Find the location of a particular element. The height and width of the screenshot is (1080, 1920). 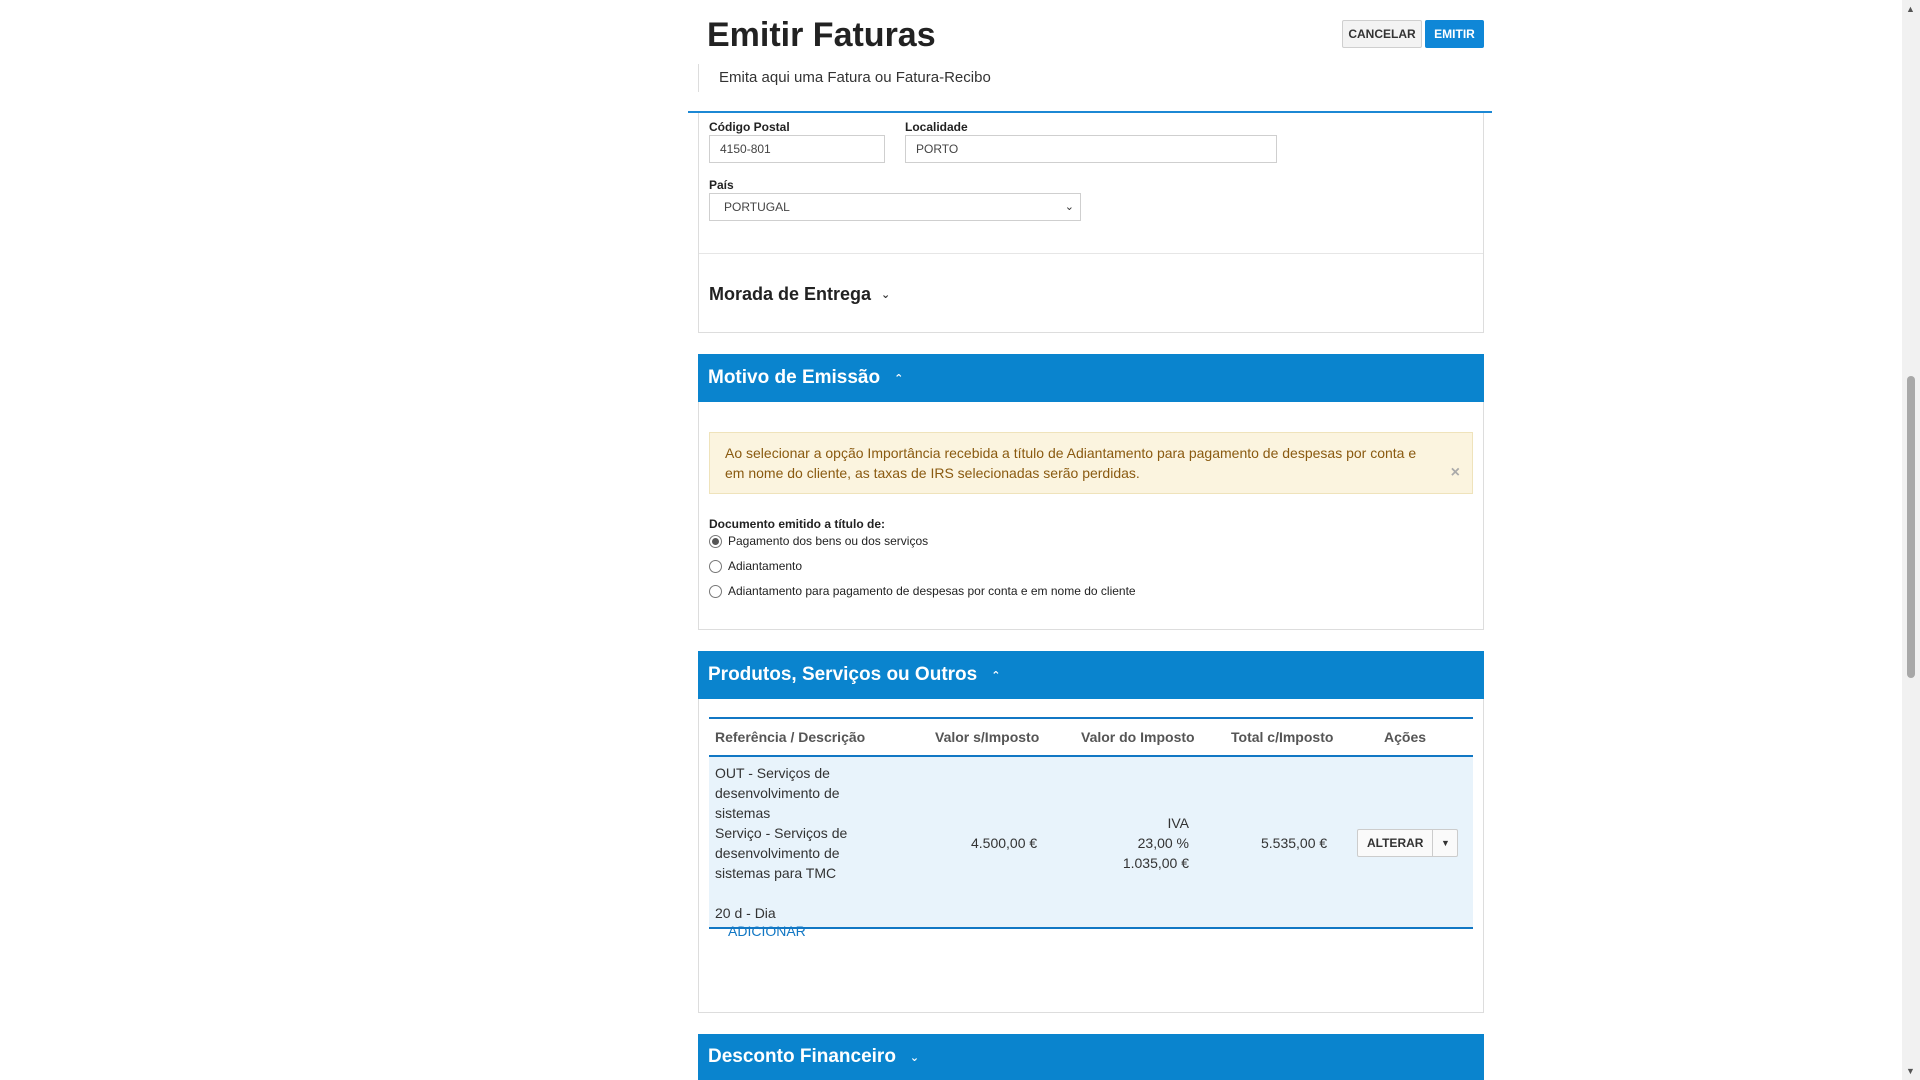

desconto-section-title: Desconto Financeiro is located at coordinates (802, 1056).